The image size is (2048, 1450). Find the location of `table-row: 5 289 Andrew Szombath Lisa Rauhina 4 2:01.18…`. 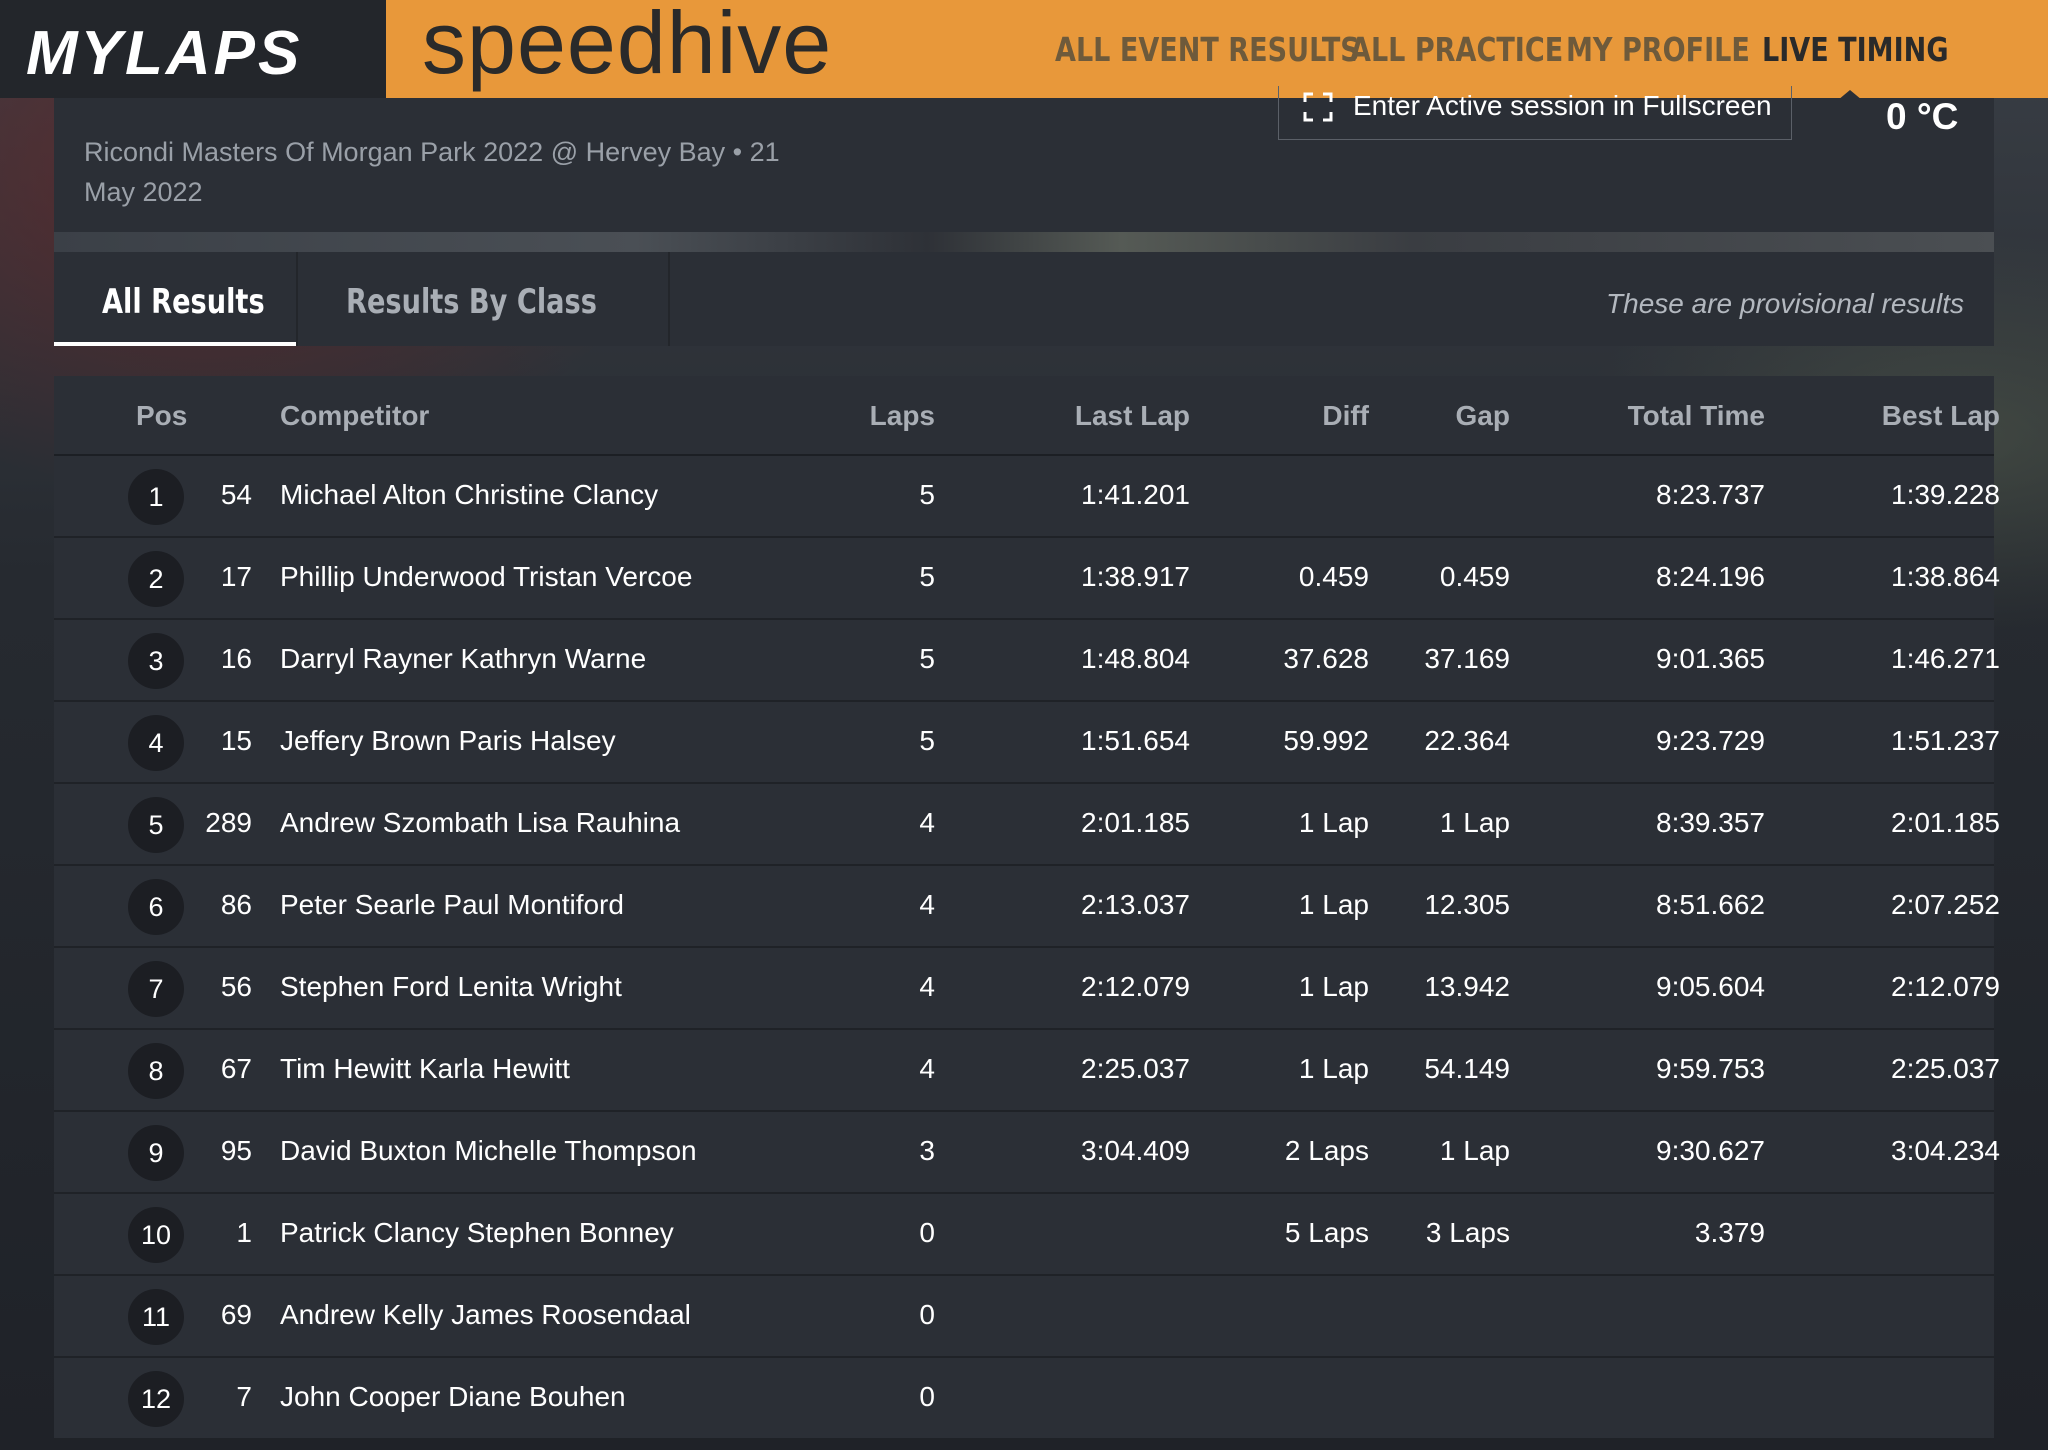

table-row: 5 289 Andrew Szombath Lisa Rauhina 4 2:01.18… is located at coordinates (1027, 825).